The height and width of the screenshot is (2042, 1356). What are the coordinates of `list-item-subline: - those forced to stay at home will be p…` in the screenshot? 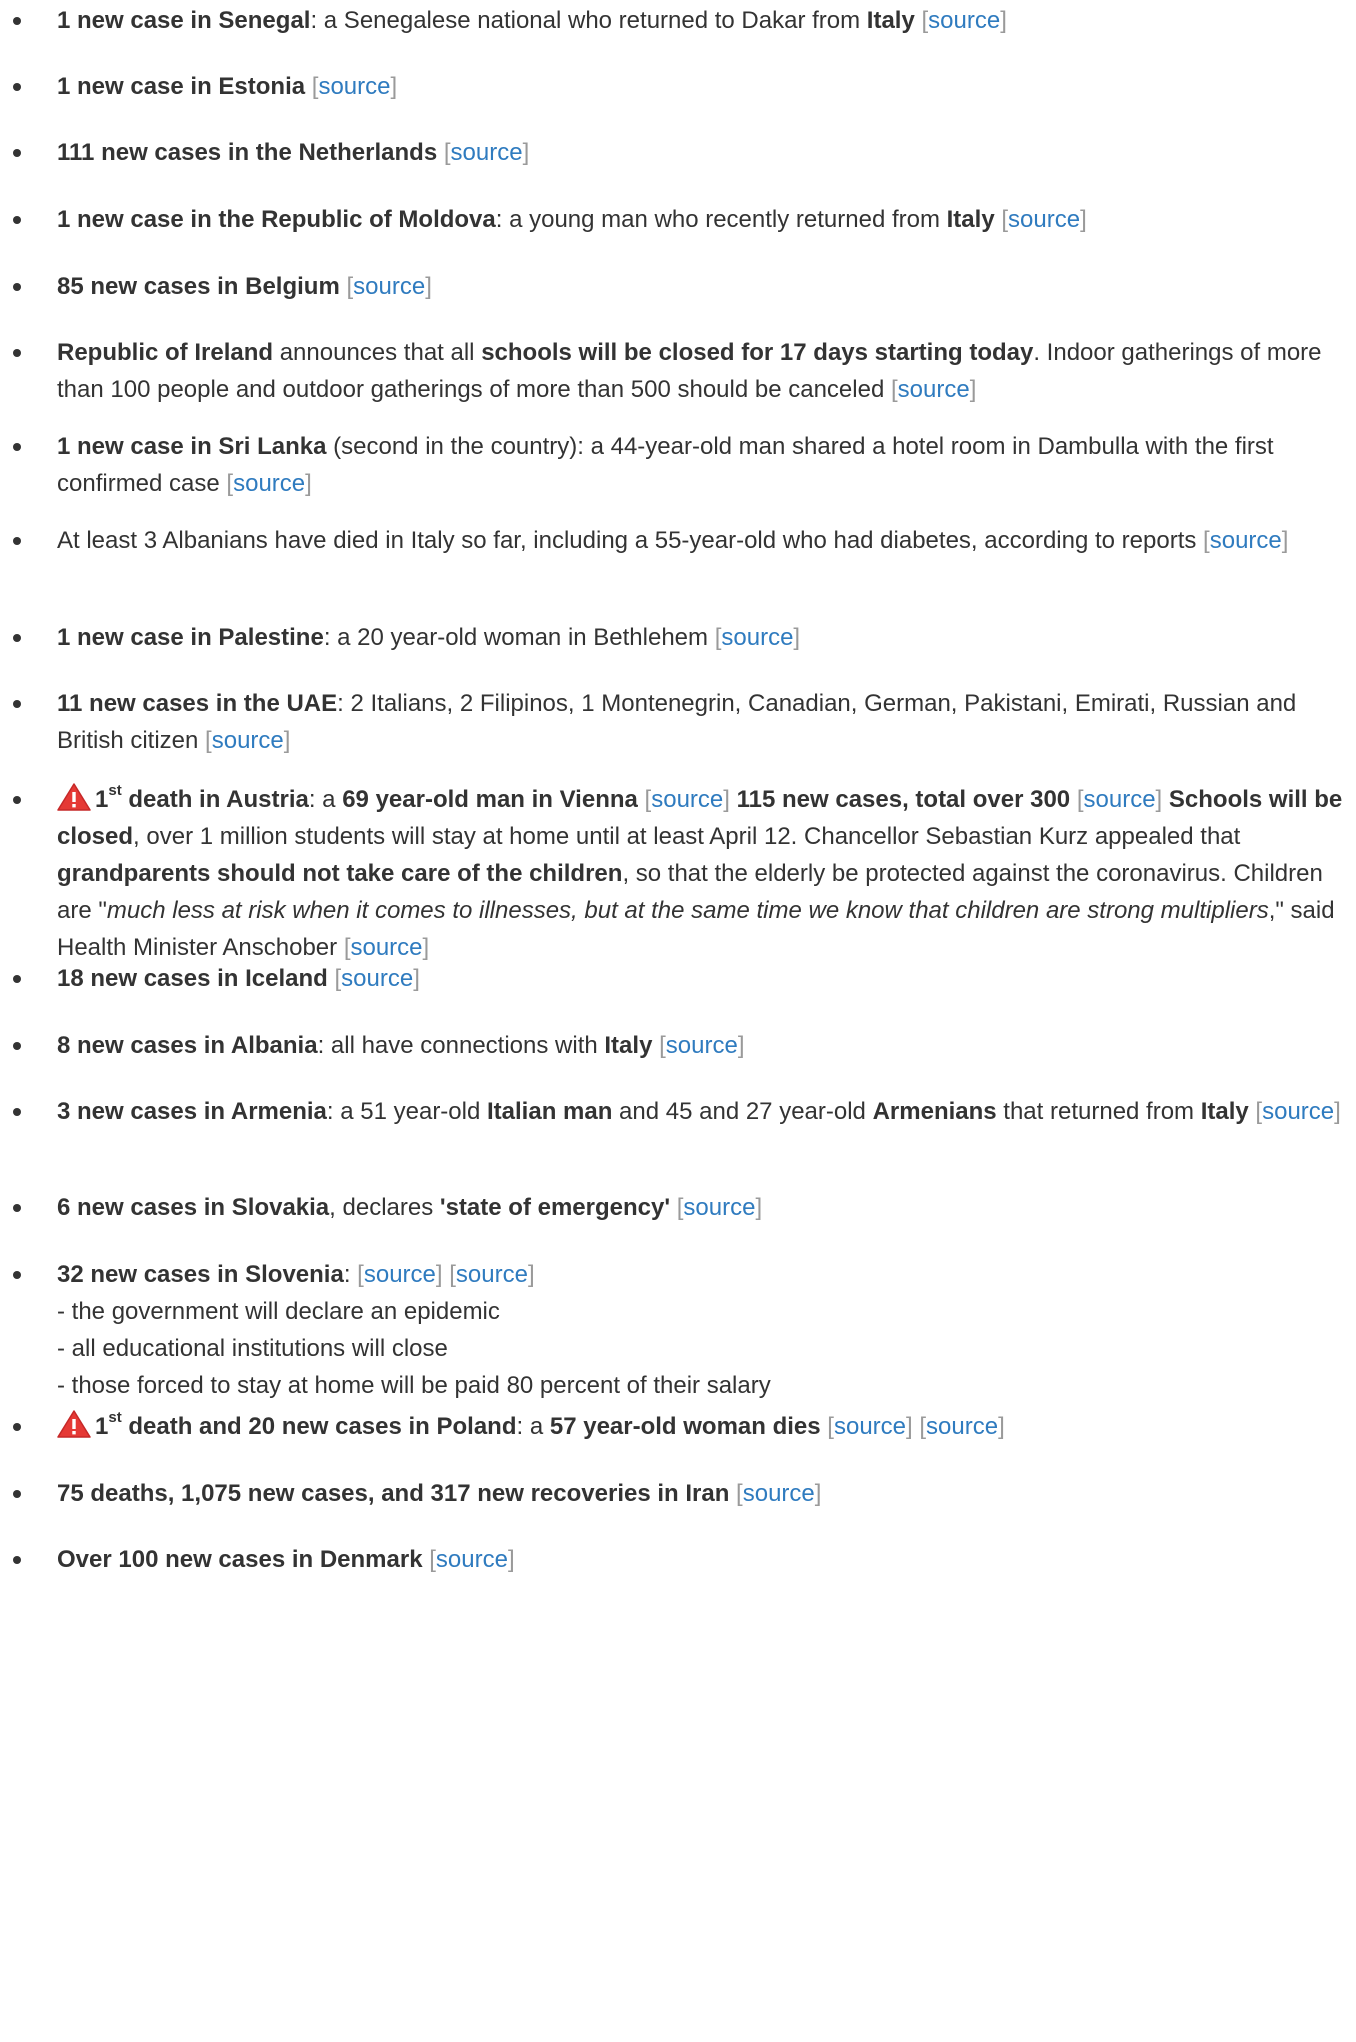 It's located at (414, 1385).